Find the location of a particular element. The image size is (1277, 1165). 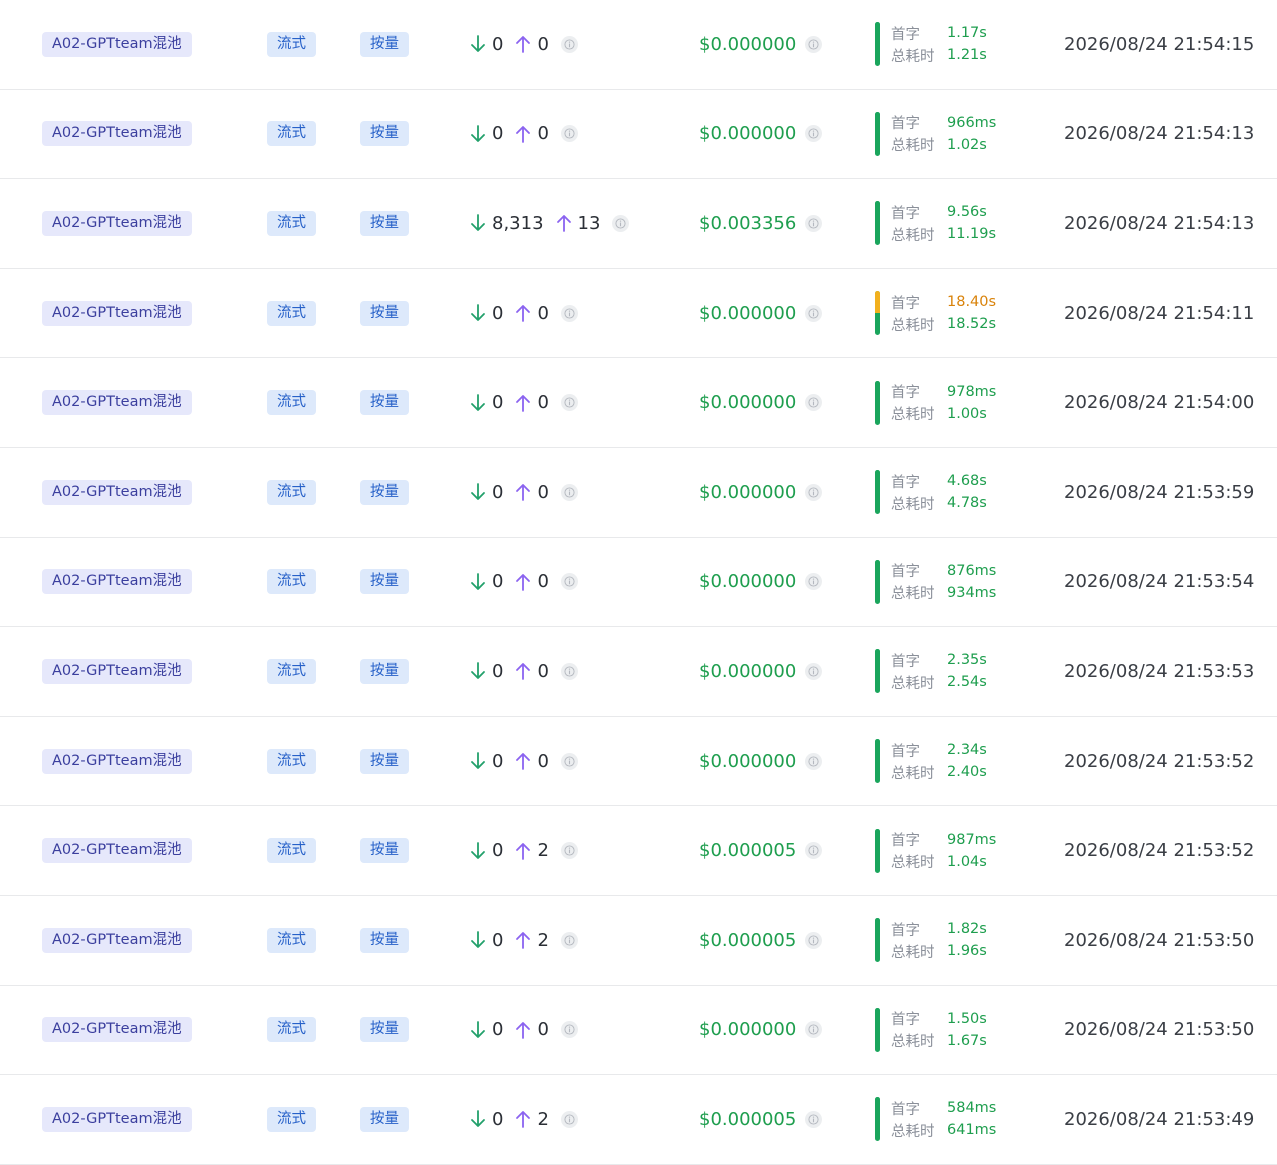

latency: 首字 1.17s 总耗时 1.21s is located at coordinates (930, 44).